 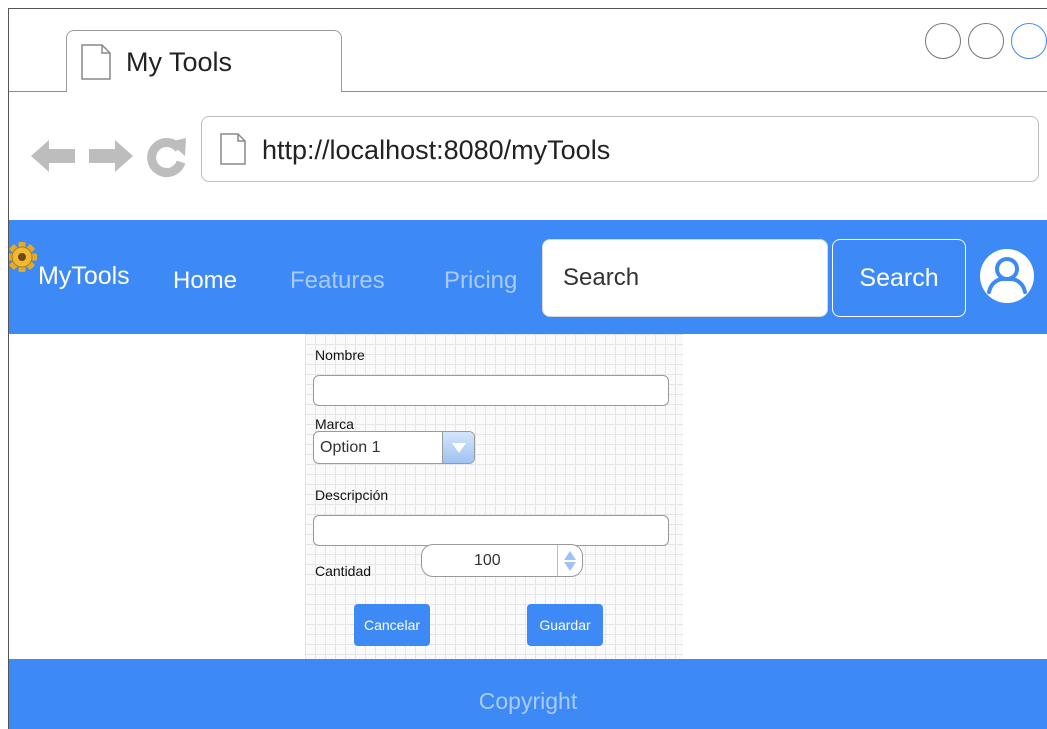 I want to click on copyright-text: Copyright, so click(x=528, y=701).